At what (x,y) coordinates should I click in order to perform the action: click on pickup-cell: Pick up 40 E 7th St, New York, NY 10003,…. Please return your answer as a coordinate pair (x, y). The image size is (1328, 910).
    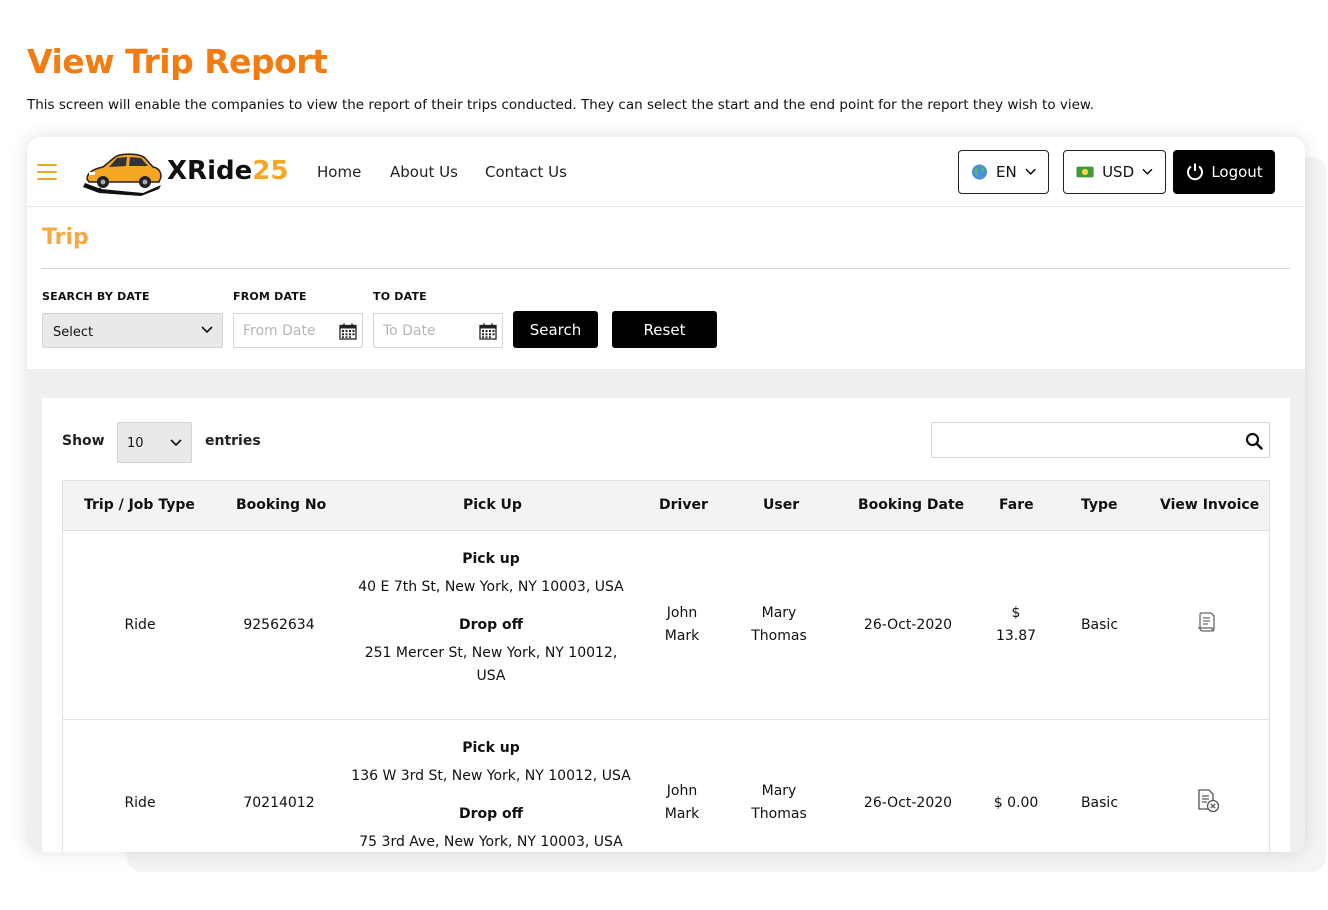
    Looking at the image, I should click on (491, 618).